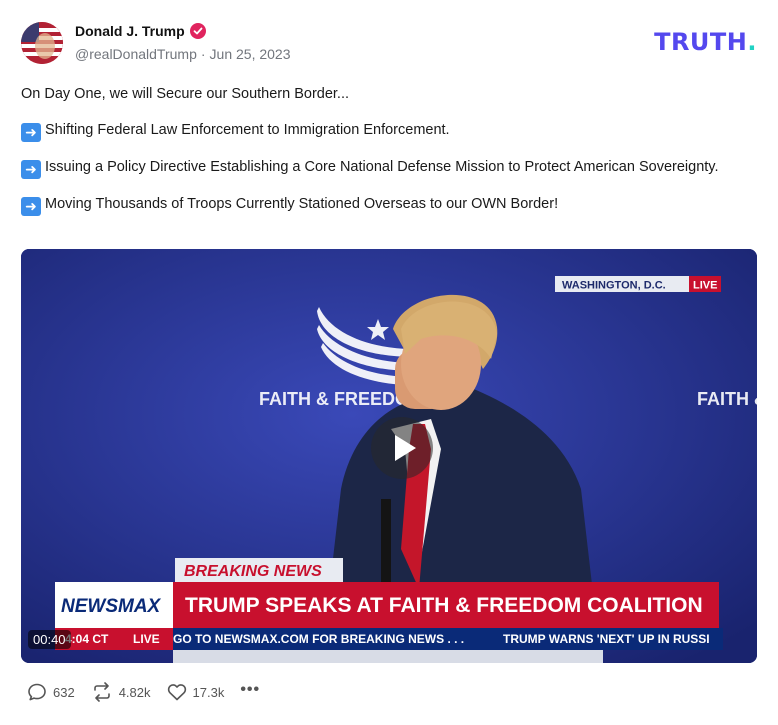 This screenshot has width=778, height=725. Describe the element at coordinates (51, 692) in the screenshot. I see `reply-button: 632` at that location.